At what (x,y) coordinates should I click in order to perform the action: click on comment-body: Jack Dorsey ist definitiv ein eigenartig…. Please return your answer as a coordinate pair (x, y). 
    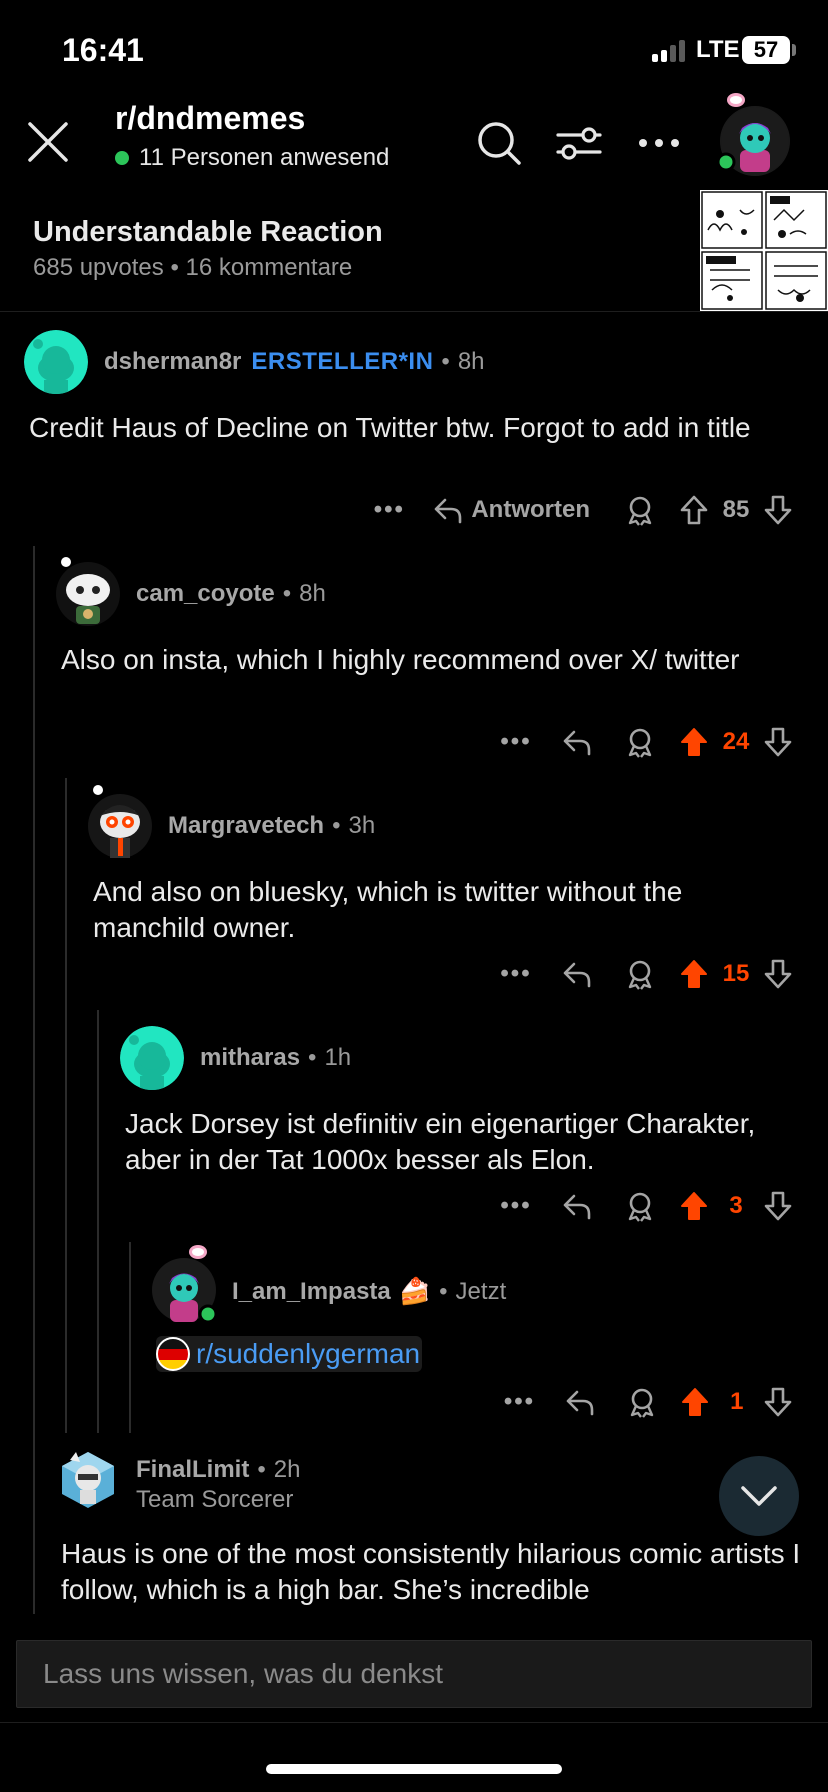
    Looking at the image, I should click on (440, 1141).